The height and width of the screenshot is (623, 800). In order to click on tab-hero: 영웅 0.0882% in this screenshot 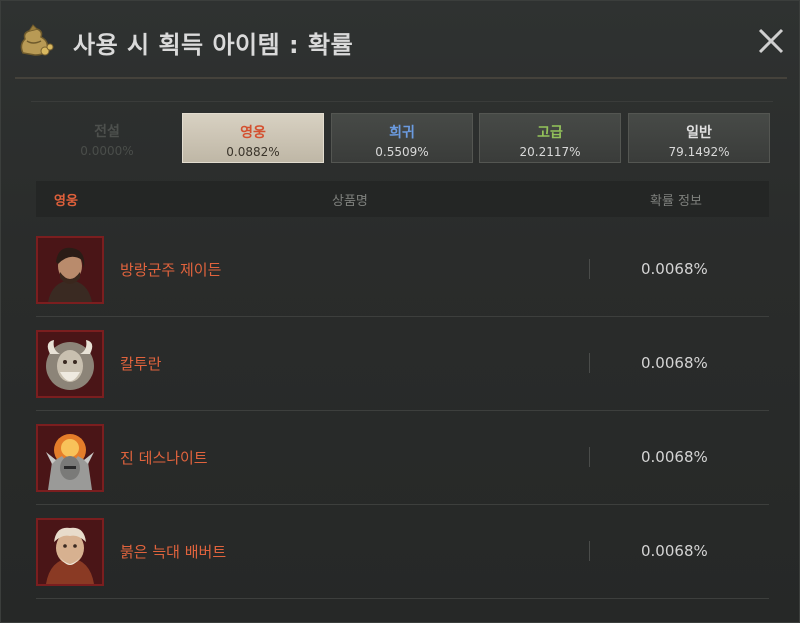, I will do `click(253, 138)`.